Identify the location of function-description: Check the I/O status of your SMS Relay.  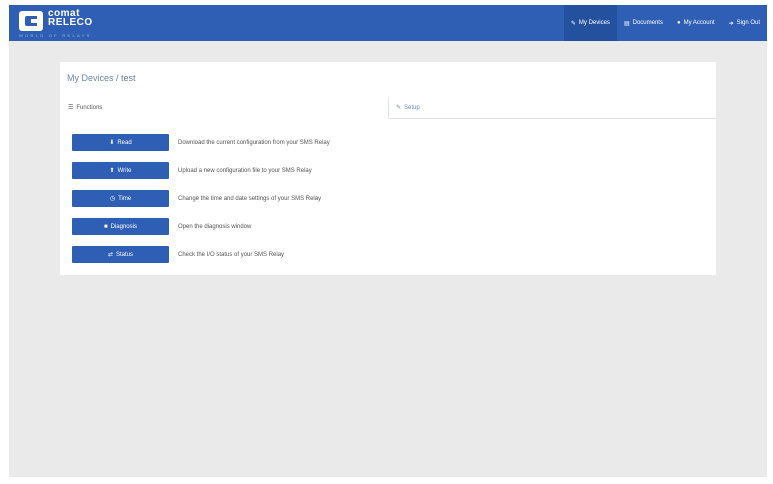
(231, 254).